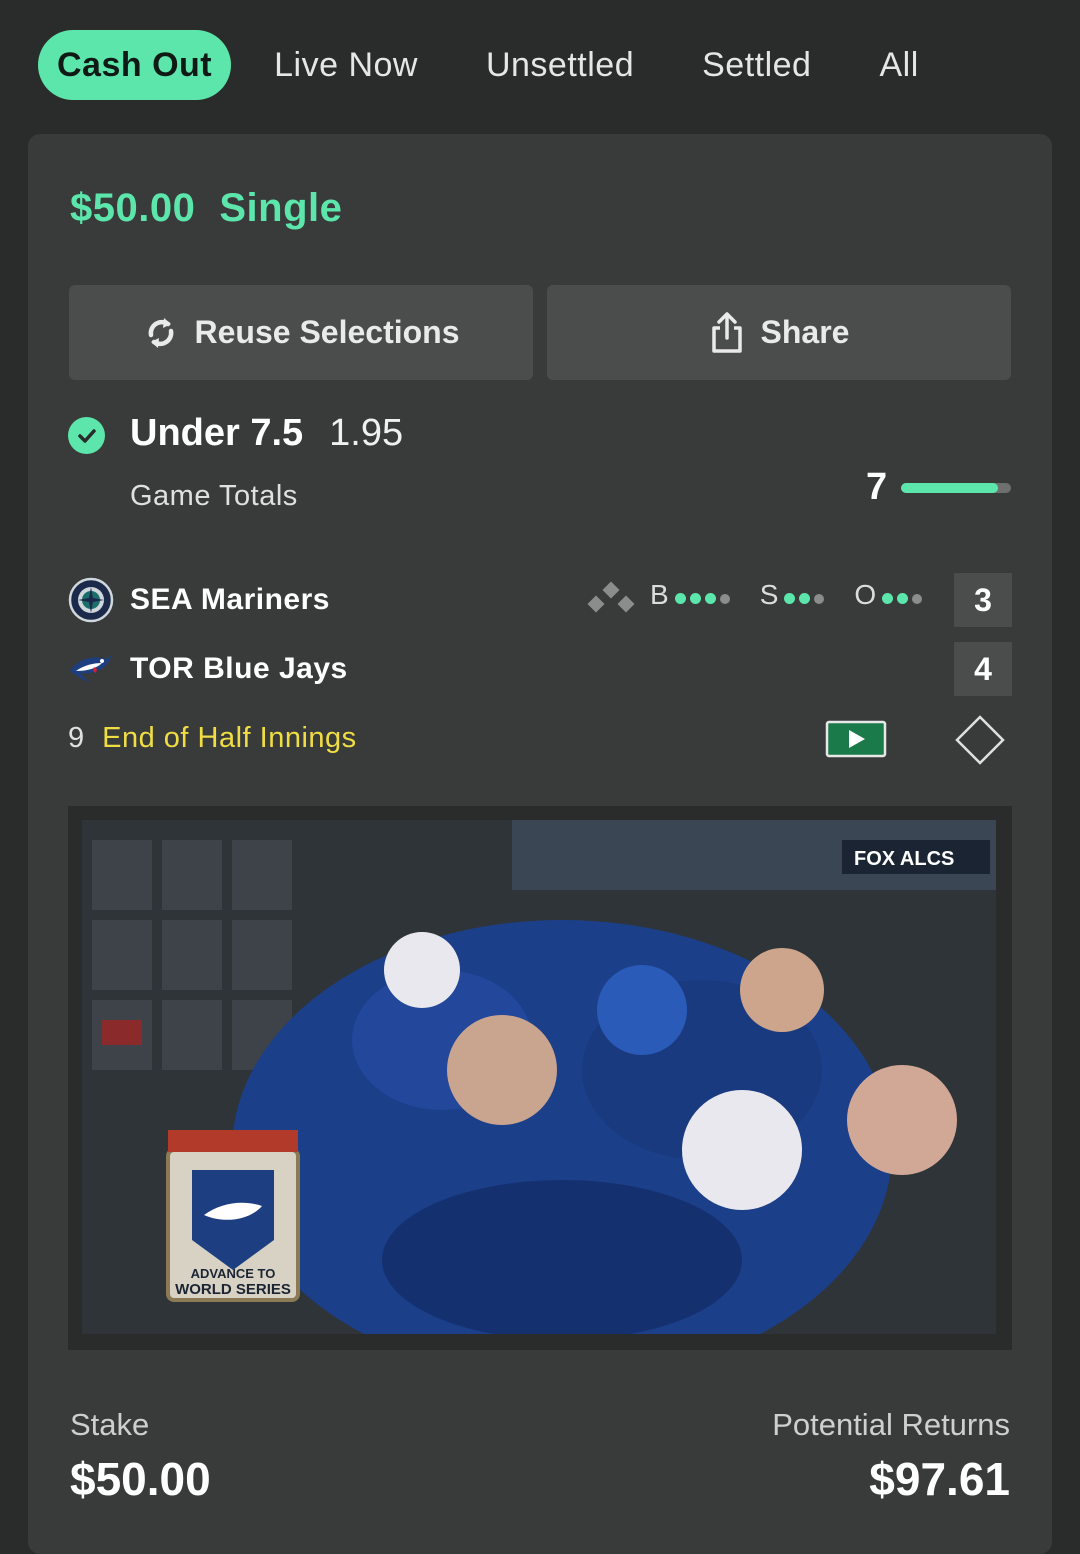 The image size is (1080, 1554). I want to click on game-status: 9 End of Half Innings, so click(212, 738).